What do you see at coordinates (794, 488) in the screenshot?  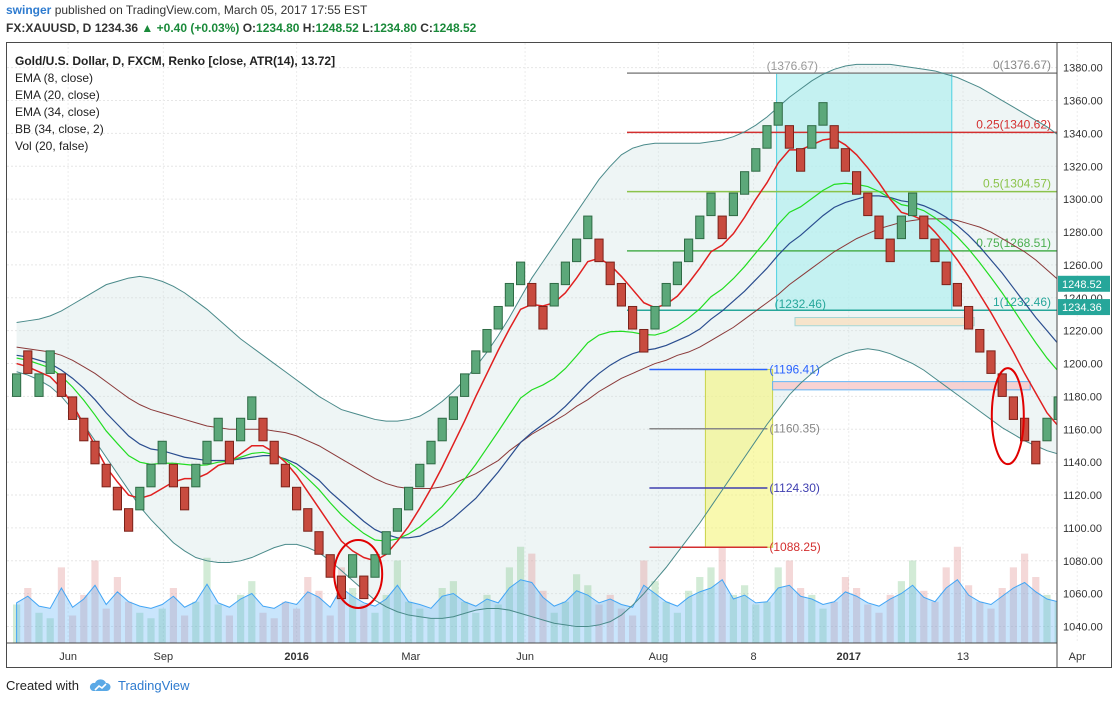 I see `projection-level-label: (1124.30)` at bounding box center [794, 488].